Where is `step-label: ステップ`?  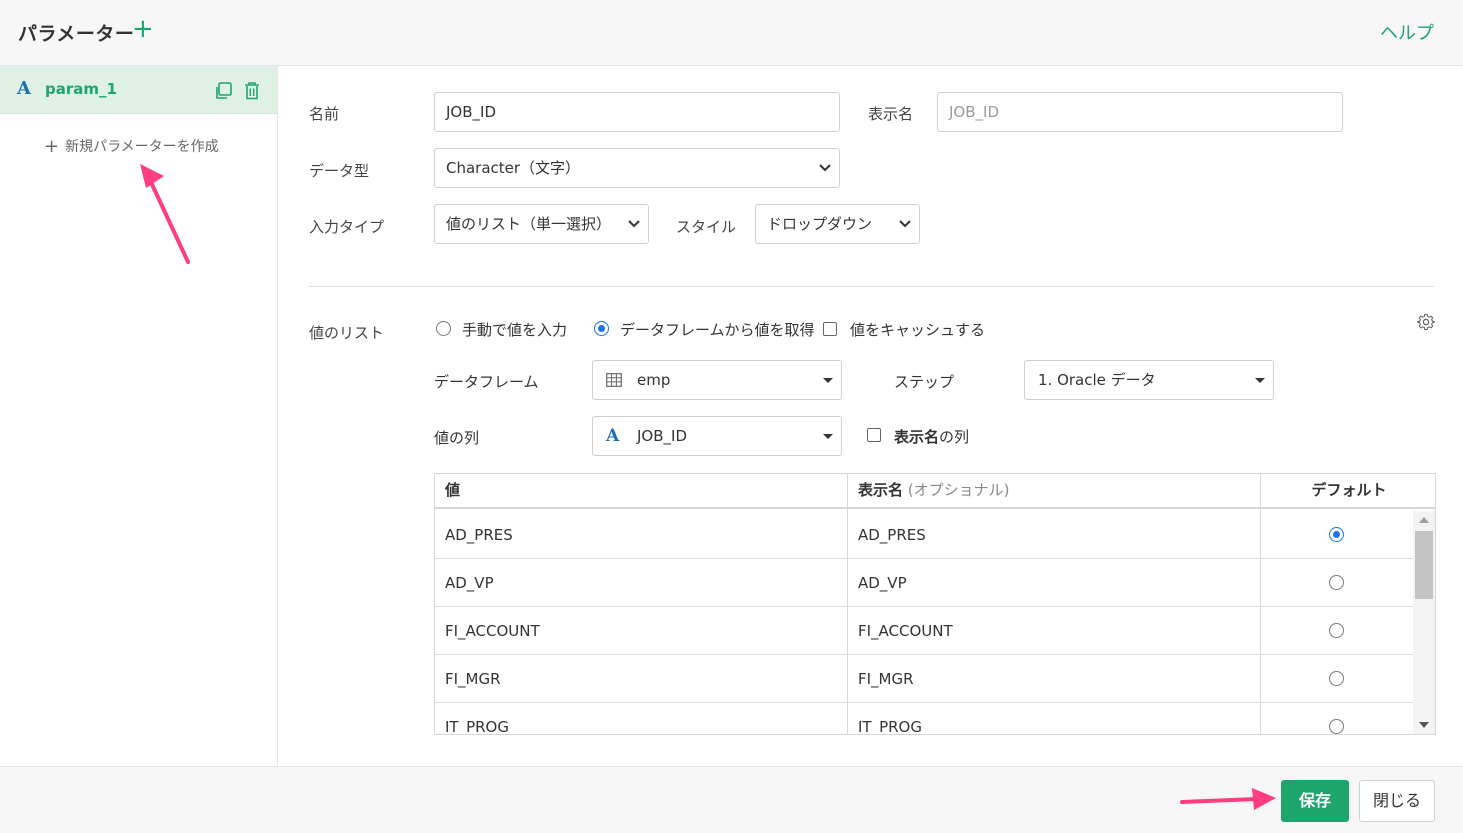
step-label: ステップ is located at coordinates (924, 382).